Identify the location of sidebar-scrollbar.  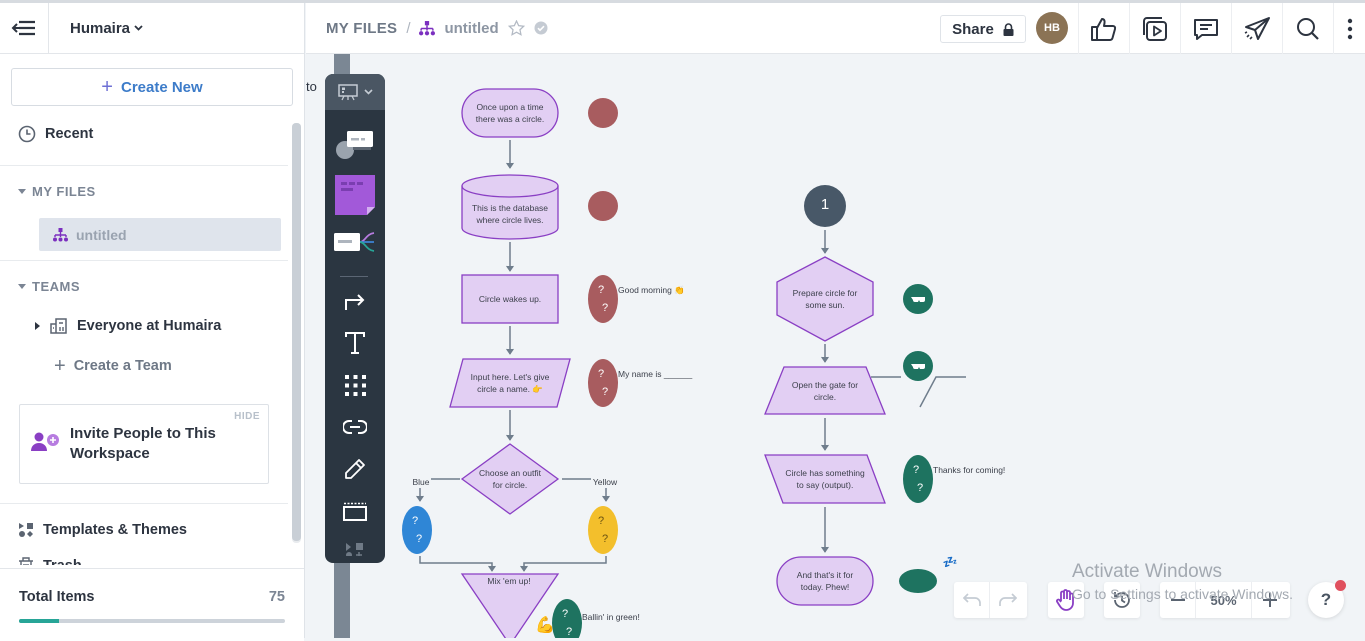
(296, 333).